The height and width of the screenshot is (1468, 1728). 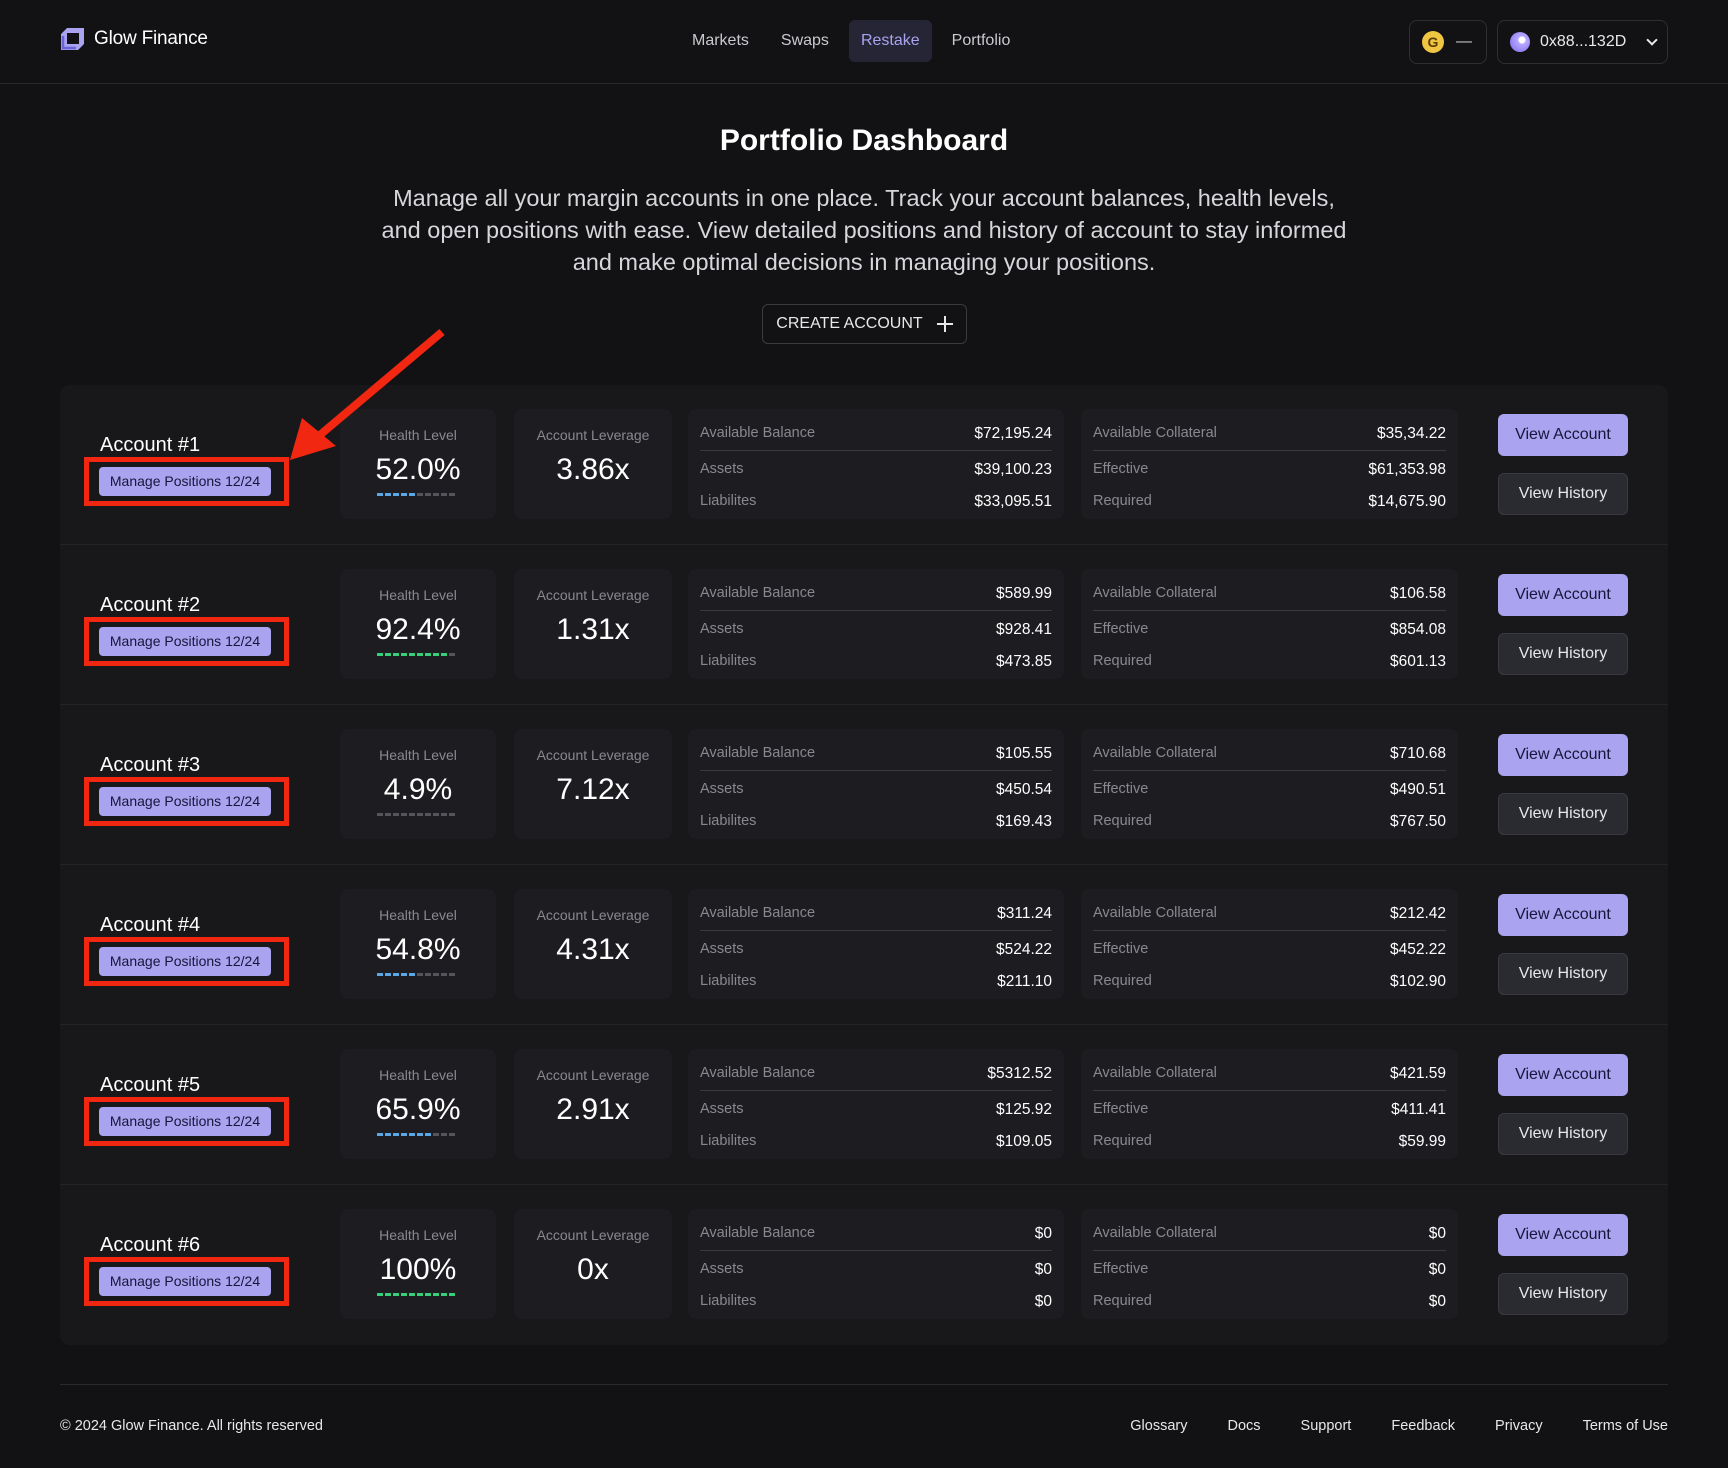 What do you see at coordinates (1582, 42) in the screenshot?
I see `wallet-button: 0x88...132D` at bounding box center [1582, 42].